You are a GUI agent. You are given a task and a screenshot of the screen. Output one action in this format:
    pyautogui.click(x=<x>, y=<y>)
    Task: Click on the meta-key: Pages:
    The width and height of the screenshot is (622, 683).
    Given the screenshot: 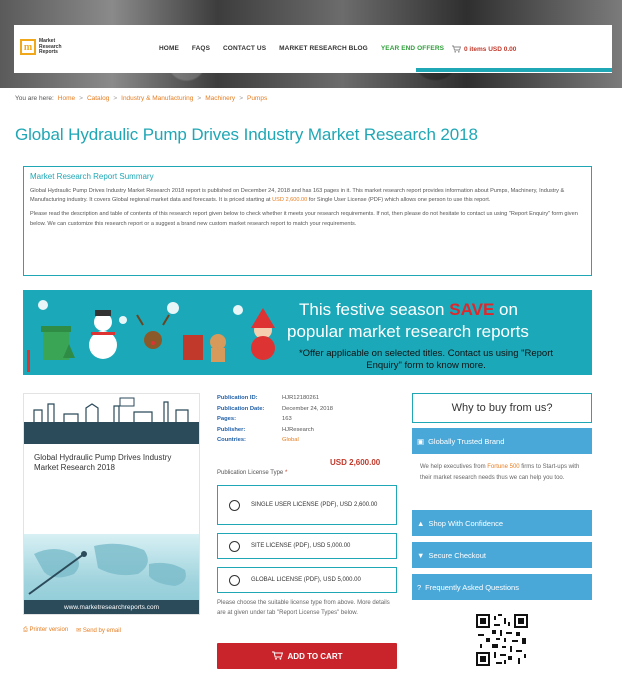 What is the action you would take?
    pyautogui.click(x=227, y=419)
    